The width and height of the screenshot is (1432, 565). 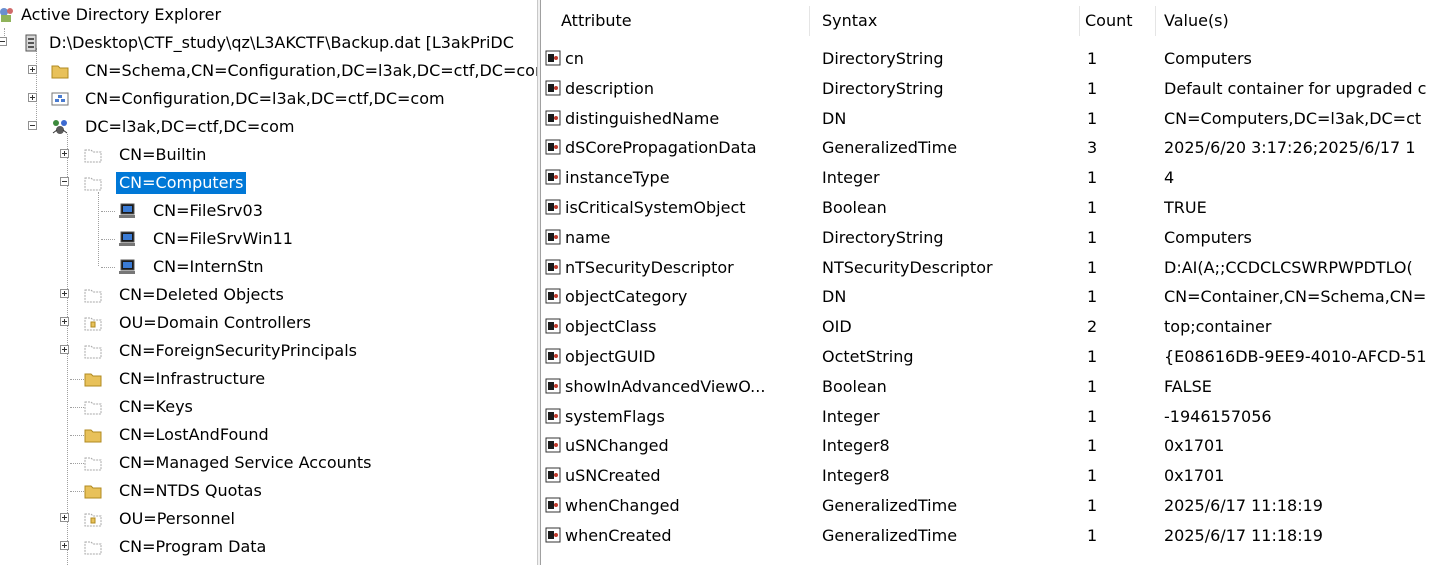 What do you see at coordinates (986, 178) in the screenshot?
I see `table-row: instanceType Integer 1 4` at bounding box center [986, 178].